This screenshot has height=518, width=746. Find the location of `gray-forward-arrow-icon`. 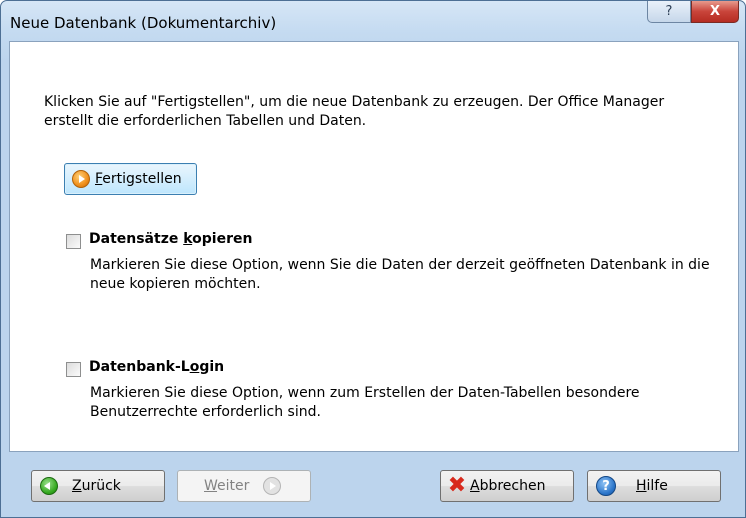

gray-forward-arrow-icon is located at coordinates (272, 486).